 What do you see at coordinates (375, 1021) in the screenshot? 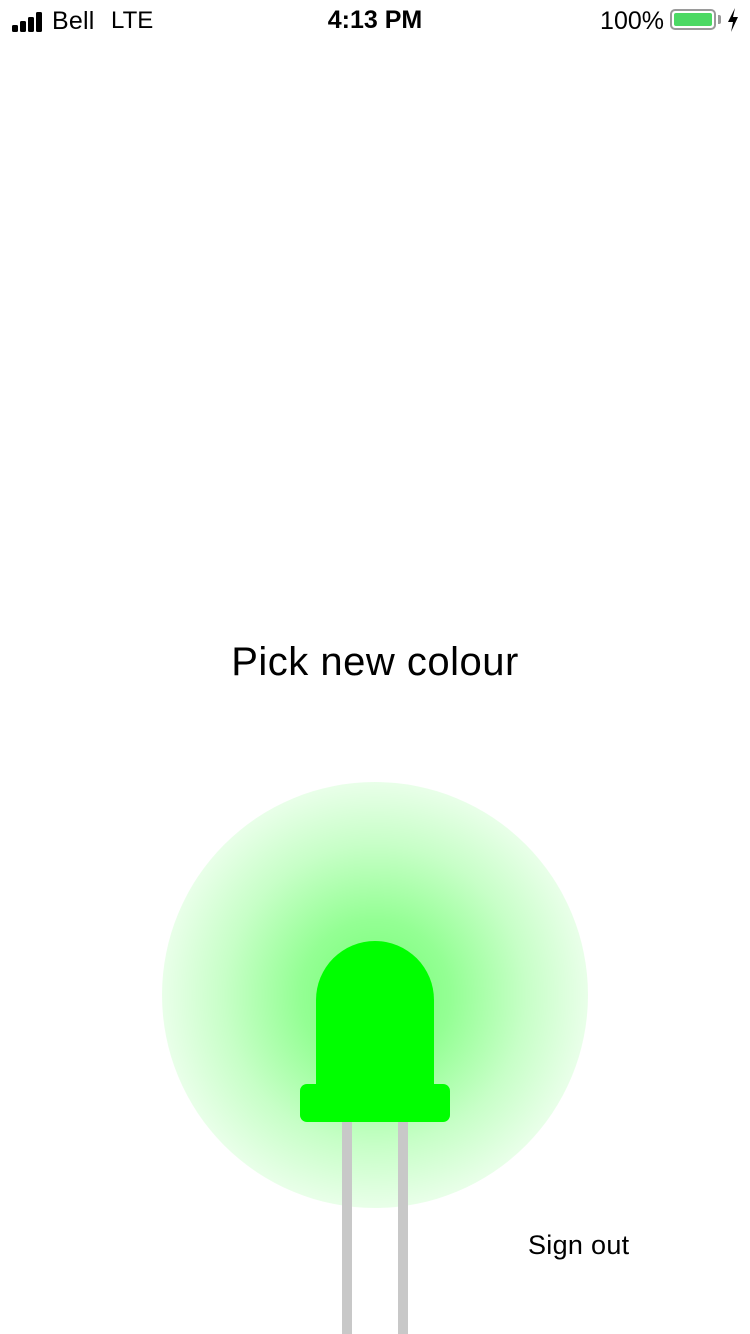
I see `led-bulb-icon` at bounding box center [375, 1021].